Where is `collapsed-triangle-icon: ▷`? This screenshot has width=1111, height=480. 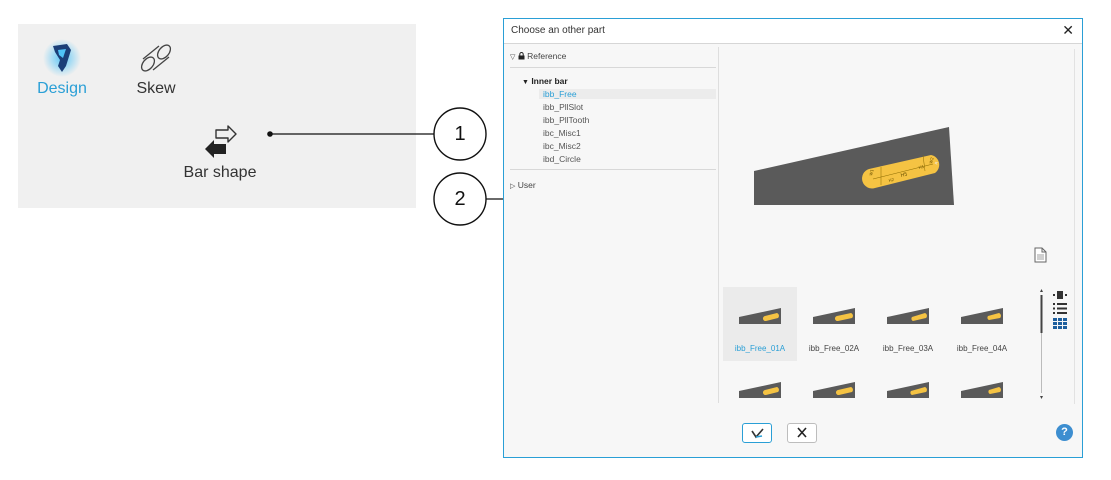
collapsed-triangle-icon: ▷ is located at coordinates (513, 186).